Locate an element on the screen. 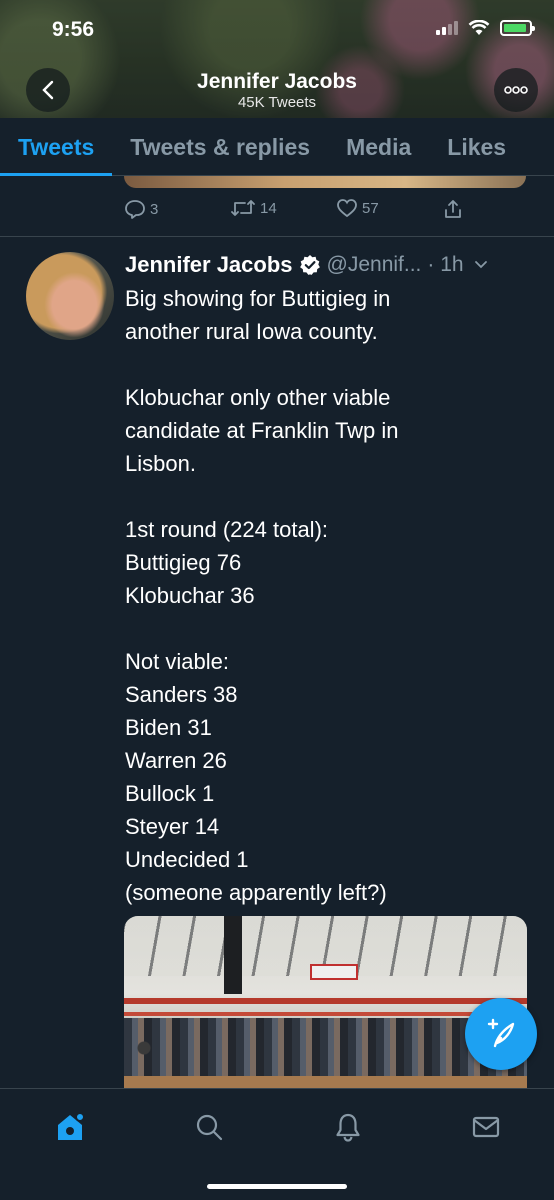  tweet-author-name: Jennifer Jacobs is located at coordinates (209, 265).